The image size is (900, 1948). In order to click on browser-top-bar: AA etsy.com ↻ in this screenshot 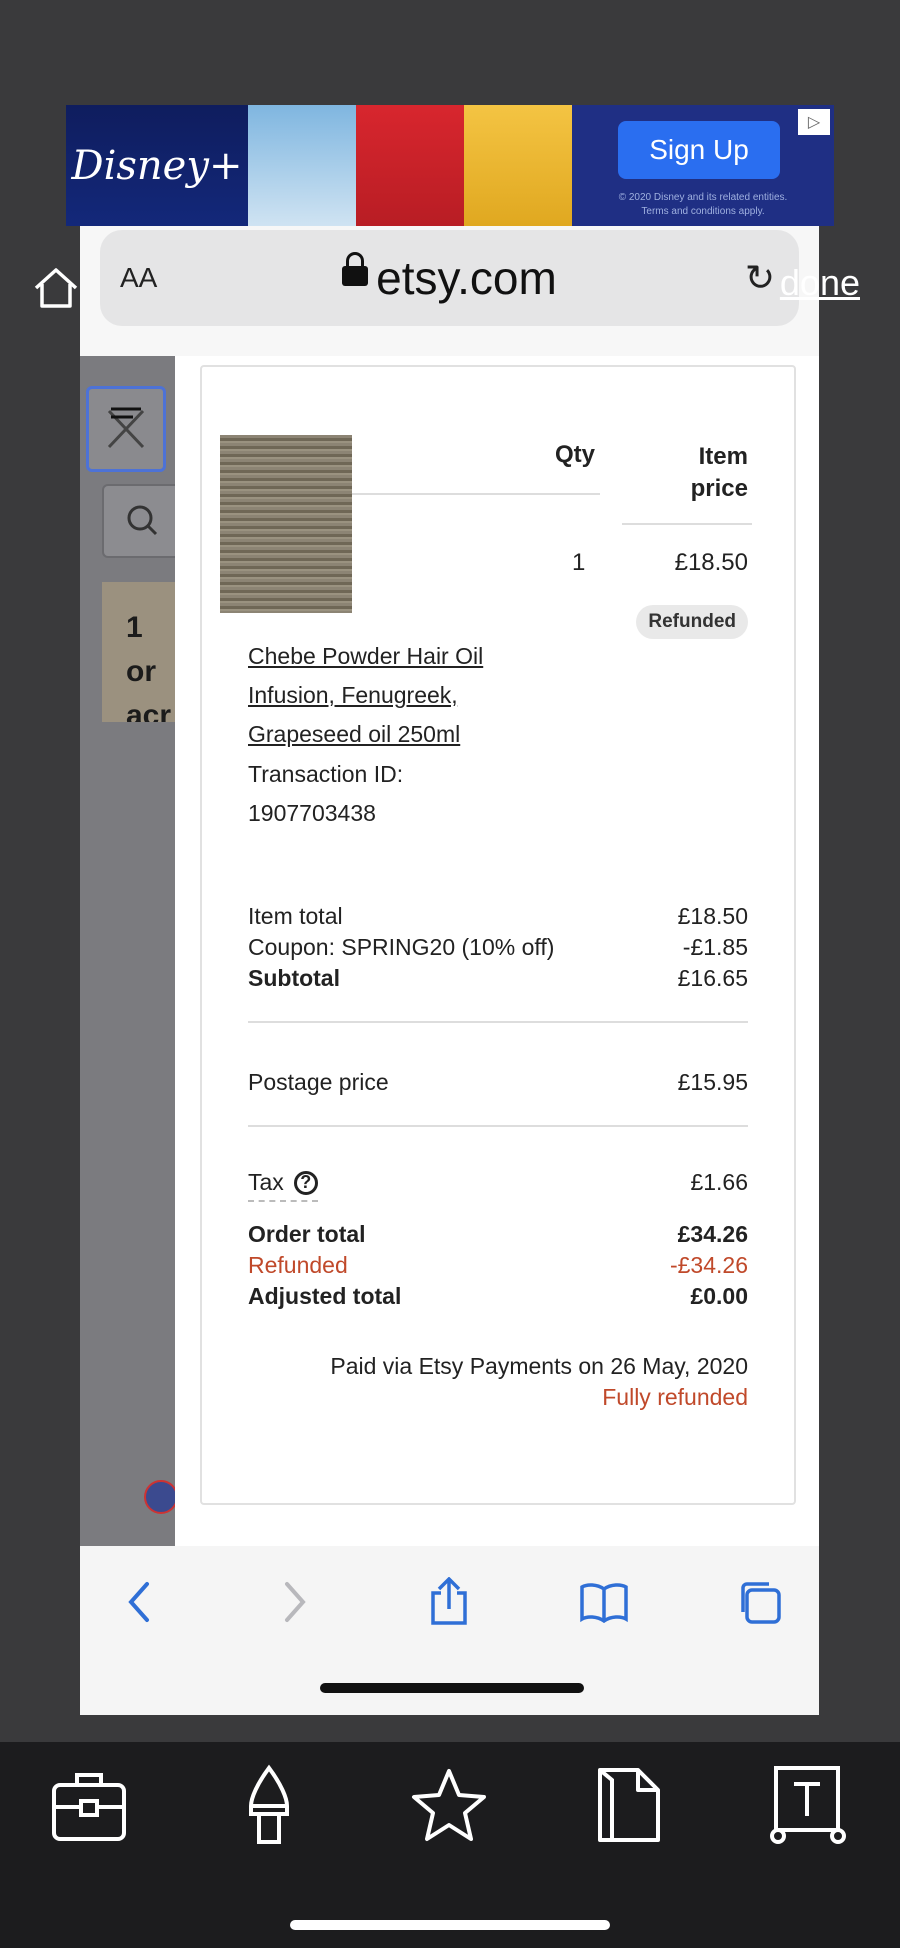, I will do `click(449, 291)`.